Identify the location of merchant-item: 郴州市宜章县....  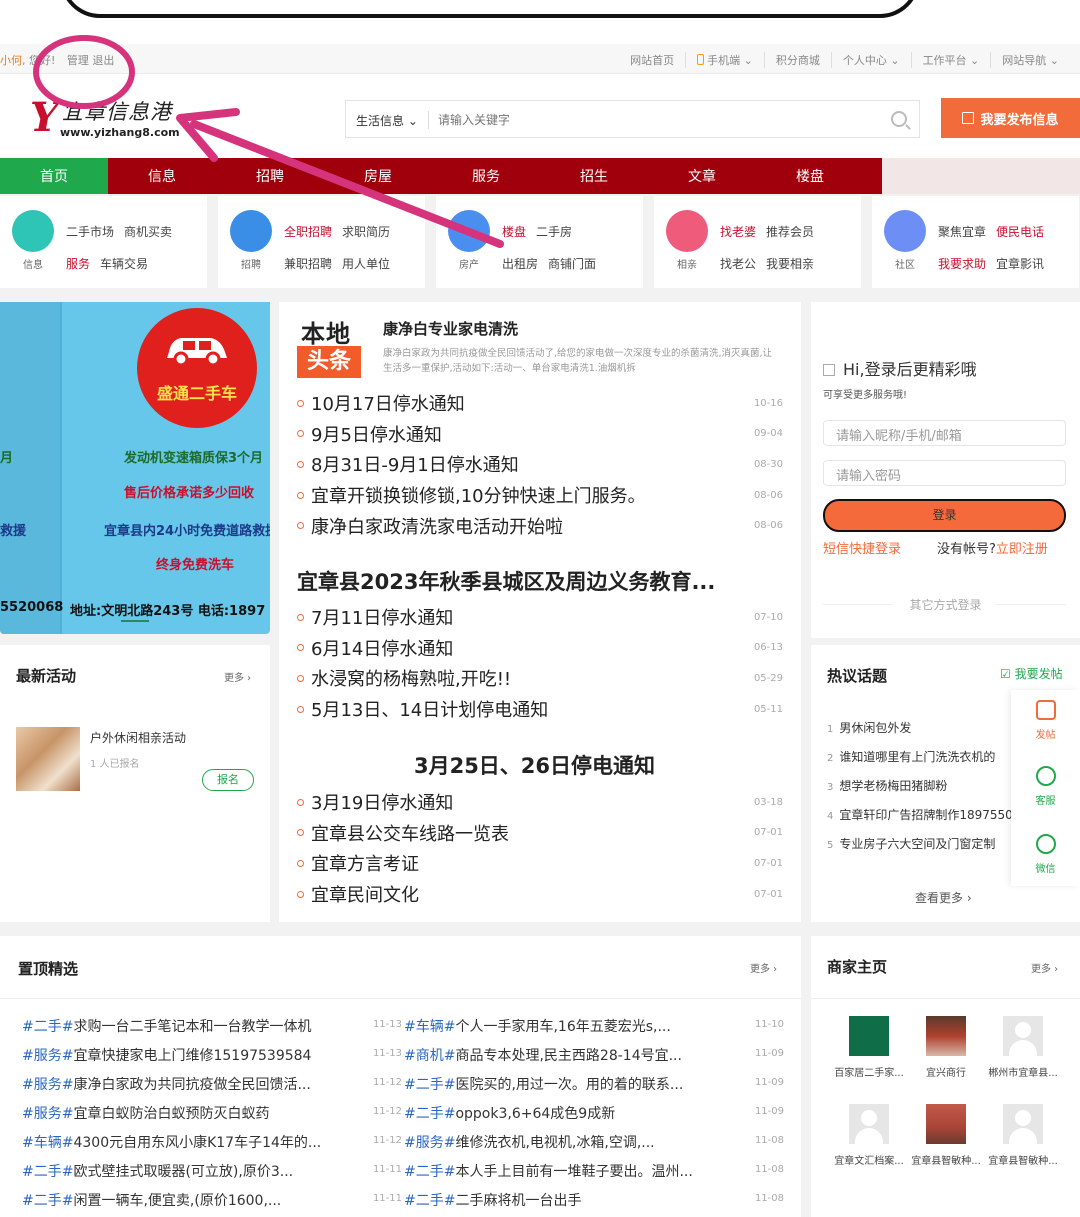
(1023, 1047).